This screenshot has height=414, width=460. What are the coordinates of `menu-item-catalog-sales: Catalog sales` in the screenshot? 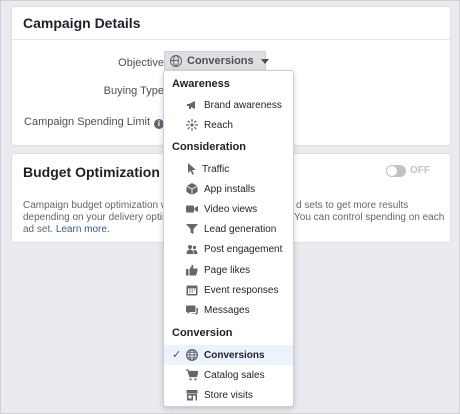 It's located at (228, 375).